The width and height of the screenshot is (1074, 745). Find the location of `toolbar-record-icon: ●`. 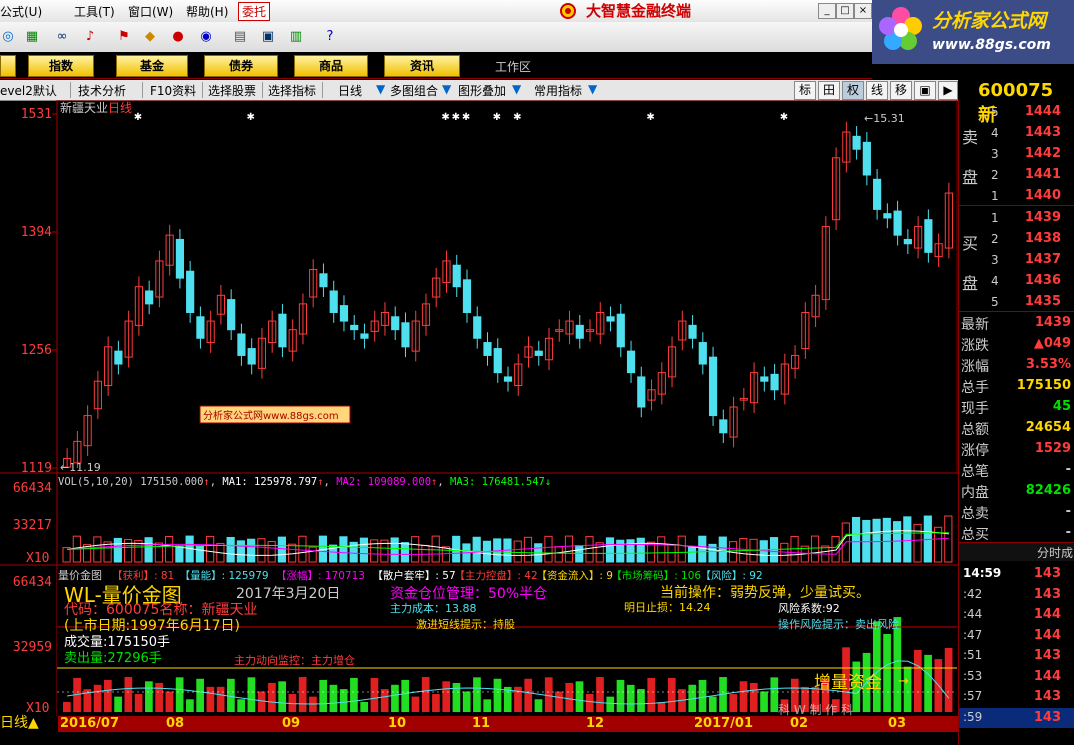

toolbar-record-icon: ● is located at coordinates (178, 37).